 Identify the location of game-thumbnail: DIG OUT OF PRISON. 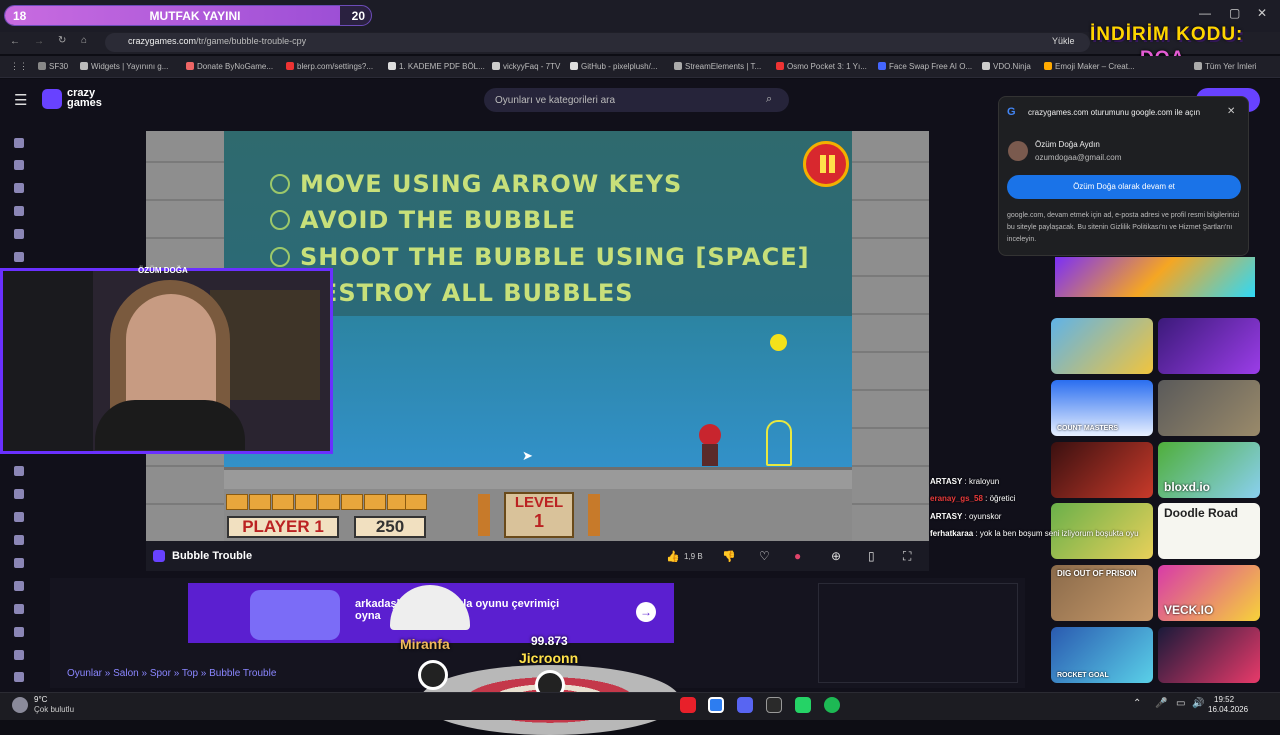
(1102, 593).